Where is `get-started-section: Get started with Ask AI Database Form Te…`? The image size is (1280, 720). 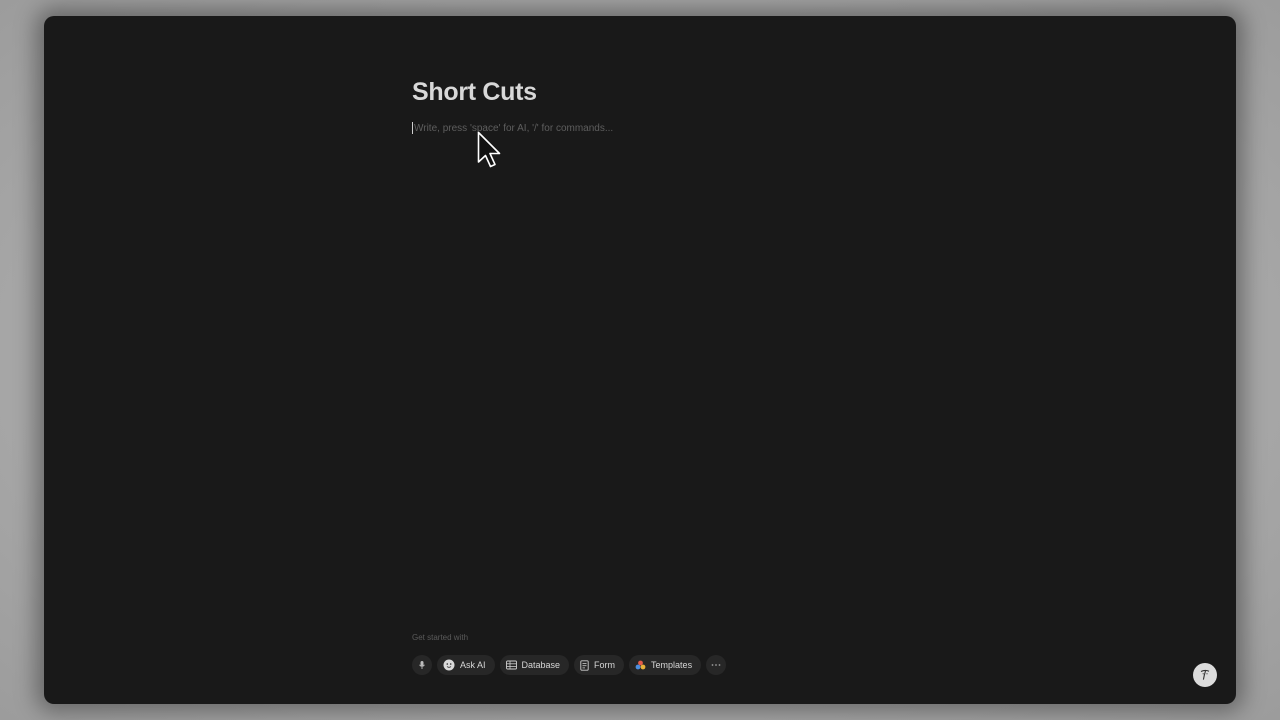
get-started-section: Get started with Ask AI Database Form Te… is located at coordinates (569, 653).